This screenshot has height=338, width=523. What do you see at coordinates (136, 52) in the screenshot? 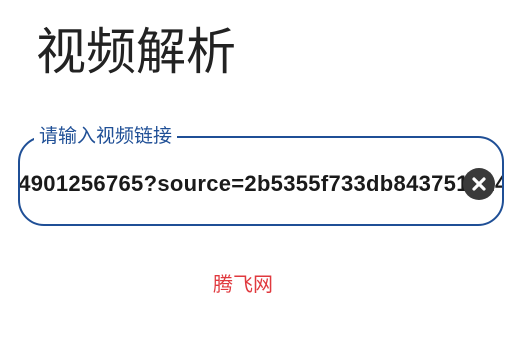
I see `page-title: 视频解析` at bounding box center [136, 52].